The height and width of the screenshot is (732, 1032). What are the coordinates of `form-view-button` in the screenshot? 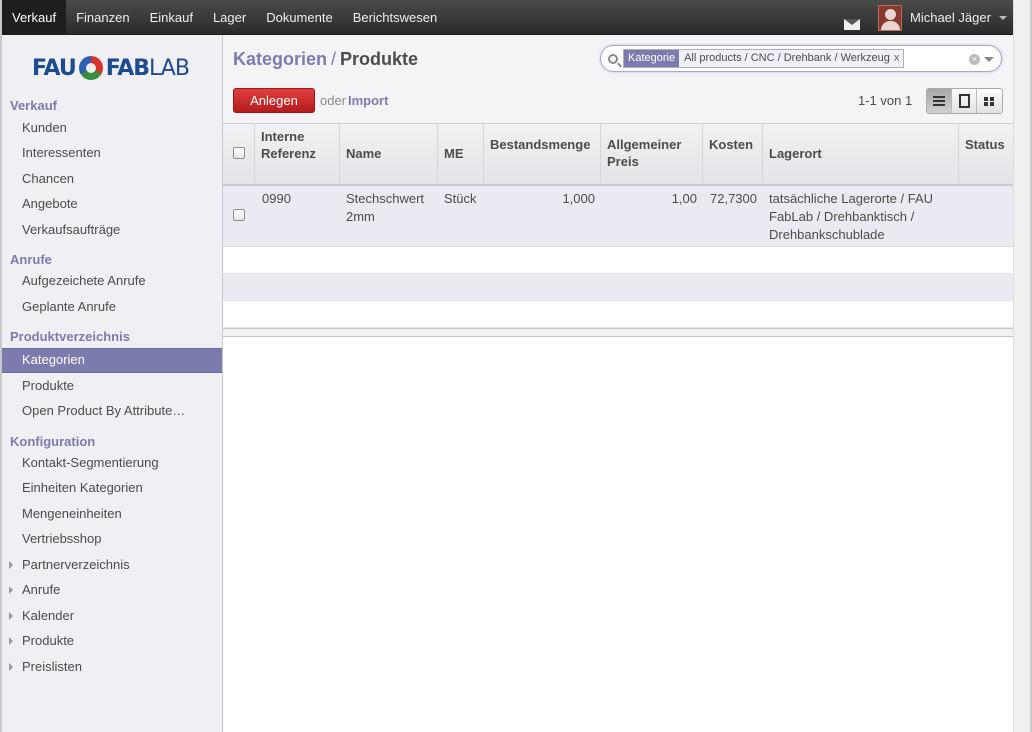 It's located at (964, 101).